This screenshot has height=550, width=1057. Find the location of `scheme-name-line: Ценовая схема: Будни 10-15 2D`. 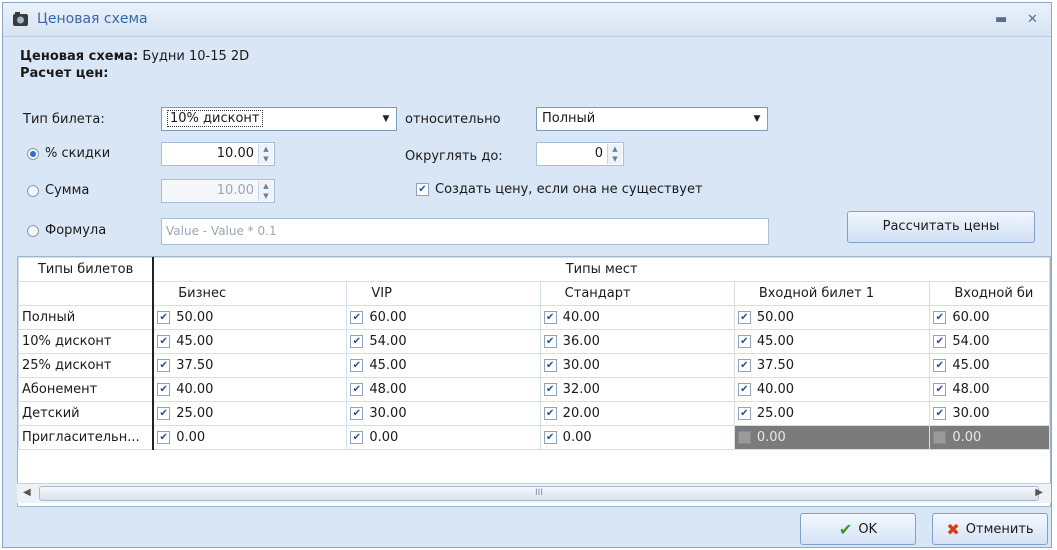

scheme-name-line: Ценовая схема: Будни 10-15 2D is located at coordinates (134, 56).